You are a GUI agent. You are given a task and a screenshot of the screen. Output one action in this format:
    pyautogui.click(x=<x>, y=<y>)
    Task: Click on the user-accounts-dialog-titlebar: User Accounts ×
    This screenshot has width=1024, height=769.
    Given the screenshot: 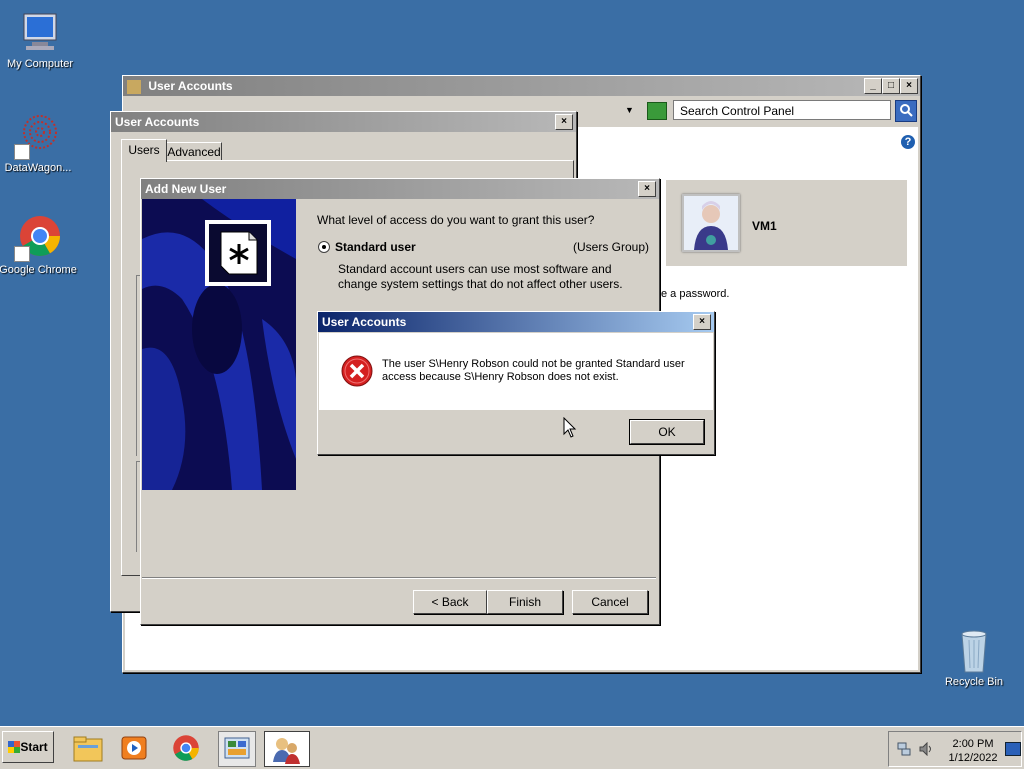 What is the action you would take?
    pyautogui.click(x=343, y=122)
    